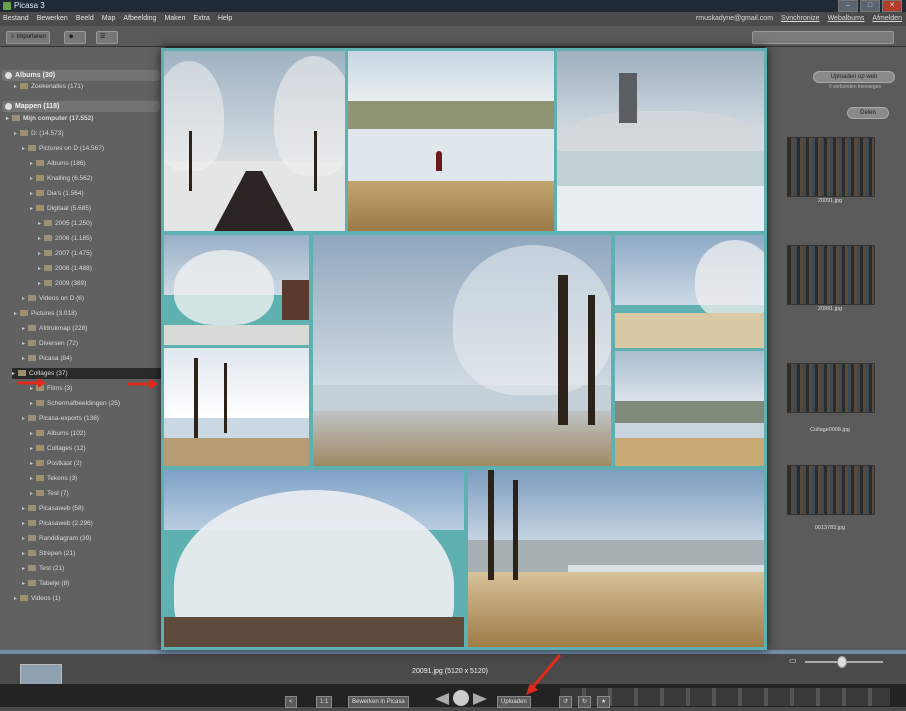 This screenshot has height=711, width=906. What do you see at coordinates (52, 568) in the screenshot?
I see `folder-label: Test (21)` at bounding box center [52, 568].